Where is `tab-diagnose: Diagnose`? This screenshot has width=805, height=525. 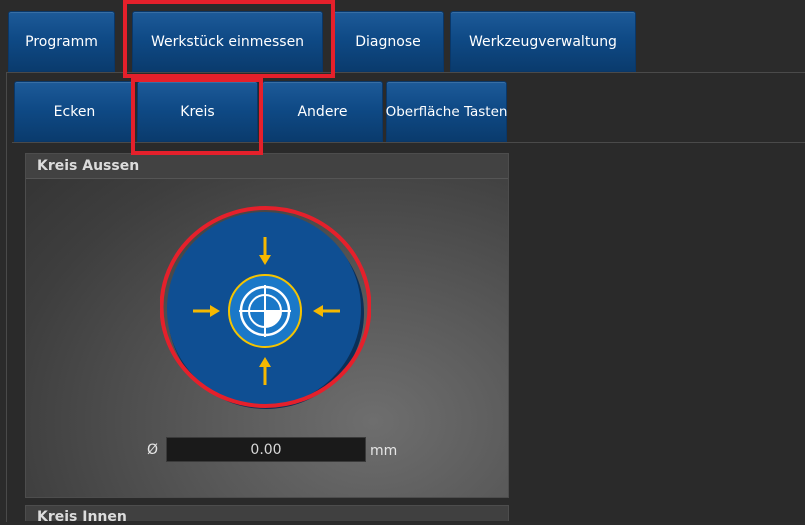 tab-diagnose: Diagnose is located at coordinates (388, 41).